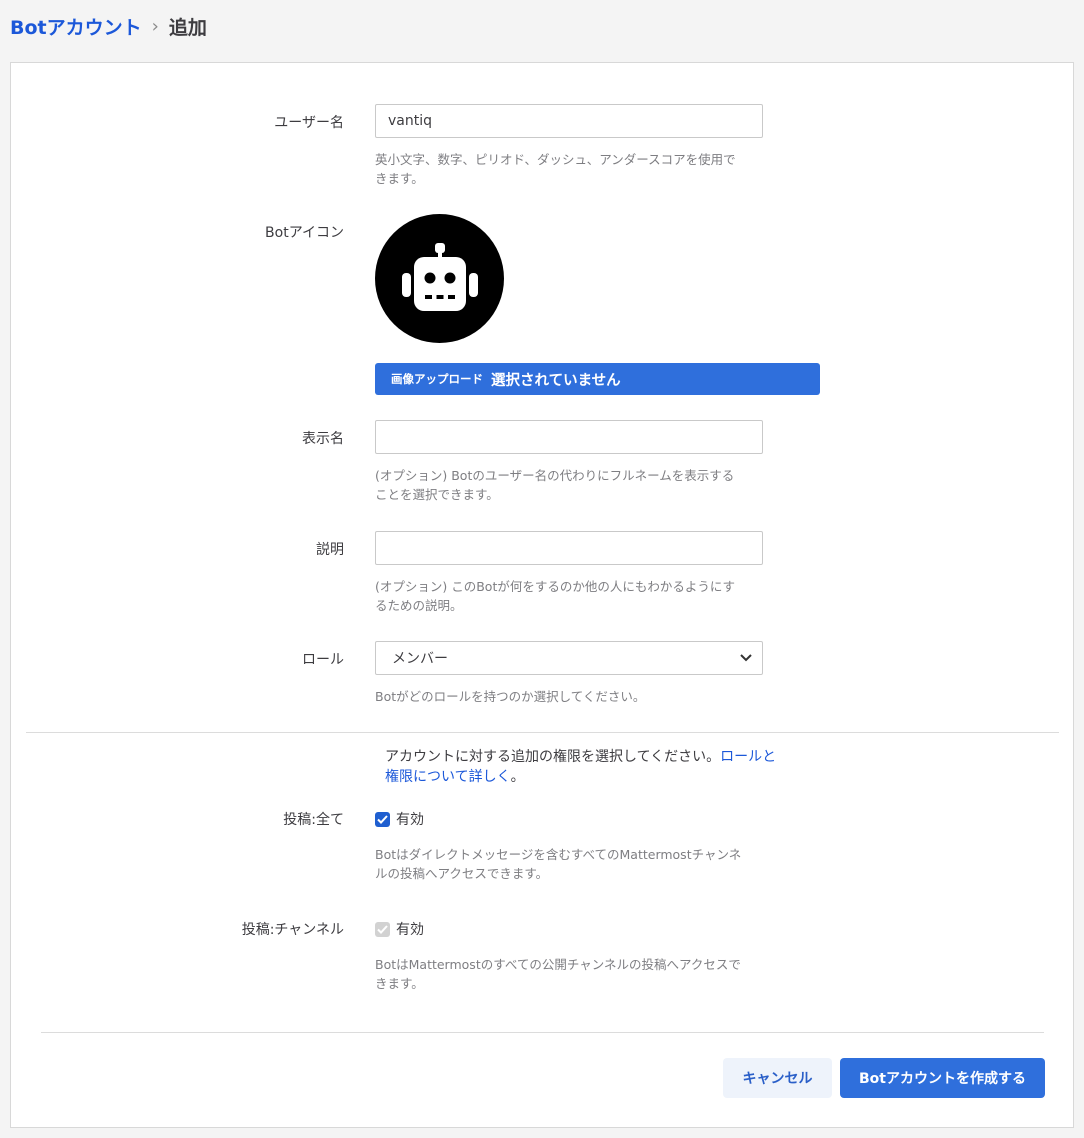  I want to click on post-channels-label: 投稿:チャンネル, so click(292, 930).